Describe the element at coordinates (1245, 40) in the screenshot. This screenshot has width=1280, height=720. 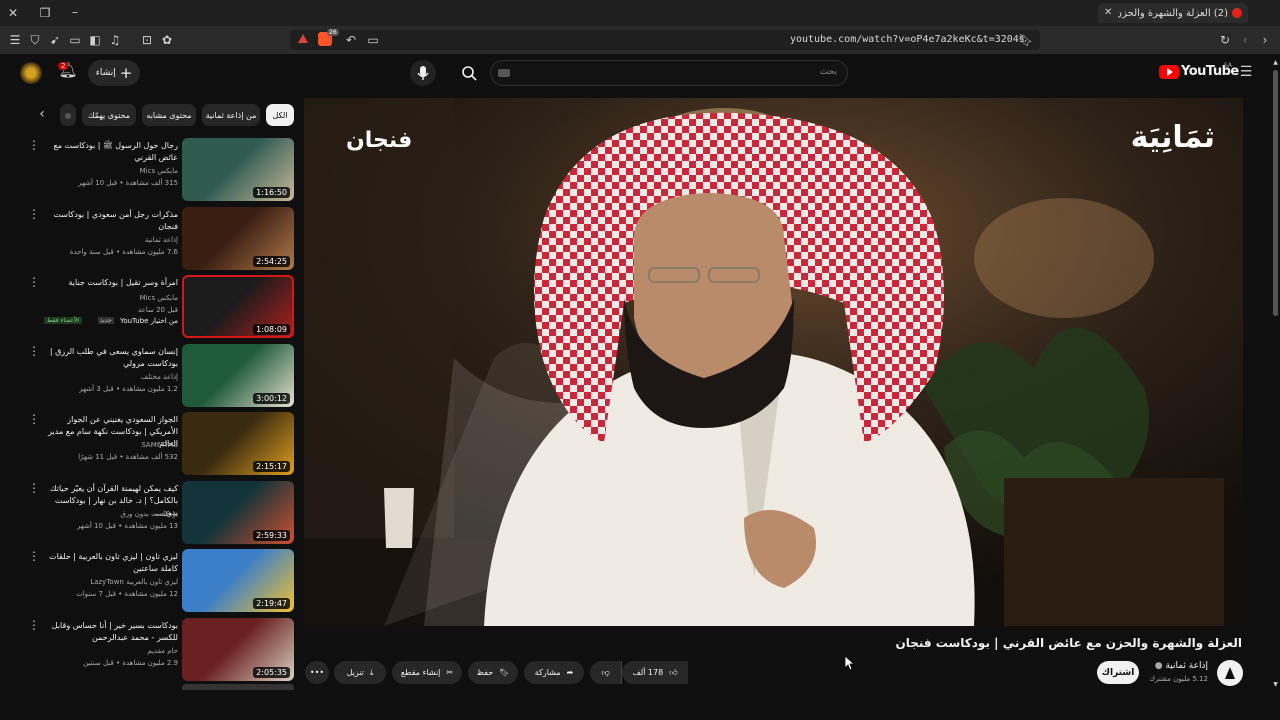
I see `back-icon: ‹` at that location.